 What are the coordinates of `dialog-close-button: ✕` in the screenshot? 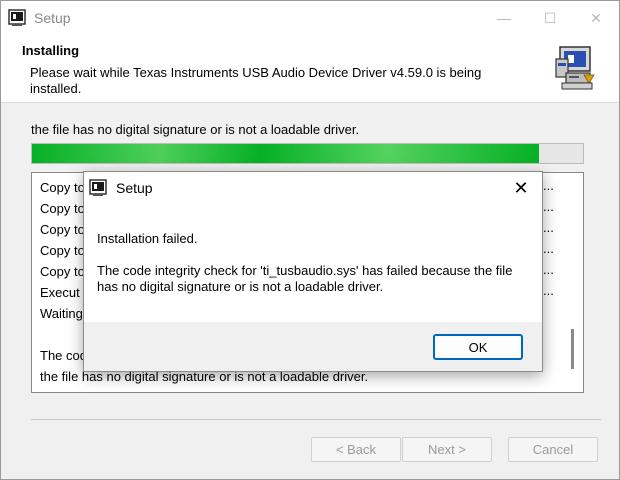 It's located at (521, 188).